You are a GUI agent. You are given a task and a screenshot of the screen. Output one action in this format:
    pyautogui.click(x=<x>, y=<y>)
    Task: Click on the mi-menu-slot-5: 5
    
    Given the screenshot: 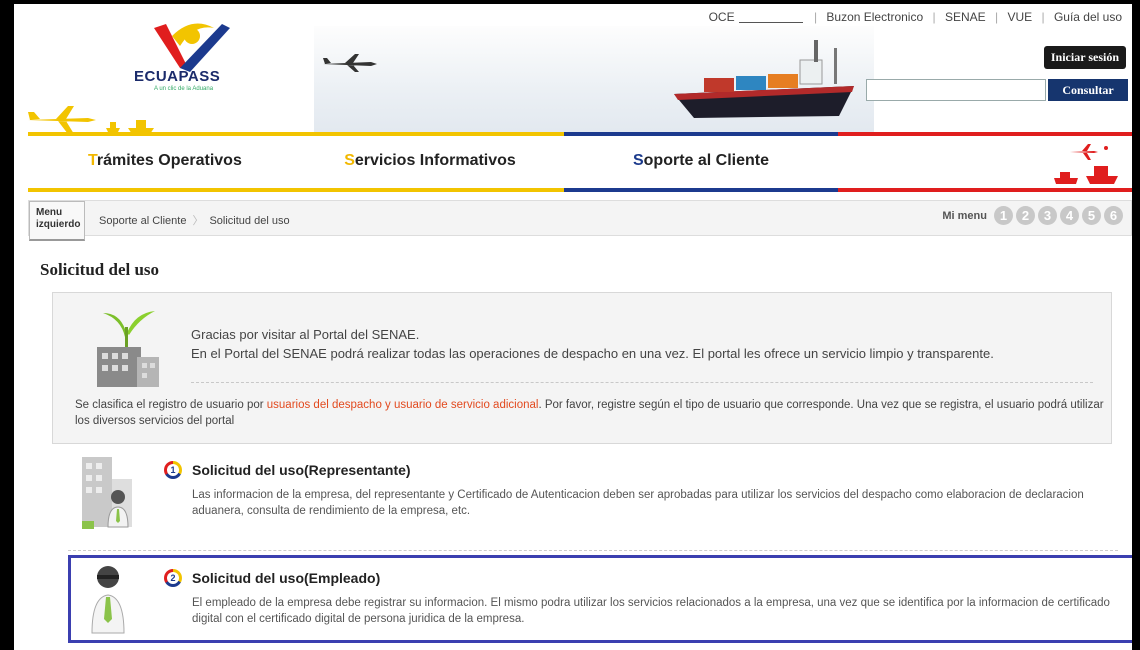 What is the action you would take?
    pyautogui.click(x=1091, y=215)
    